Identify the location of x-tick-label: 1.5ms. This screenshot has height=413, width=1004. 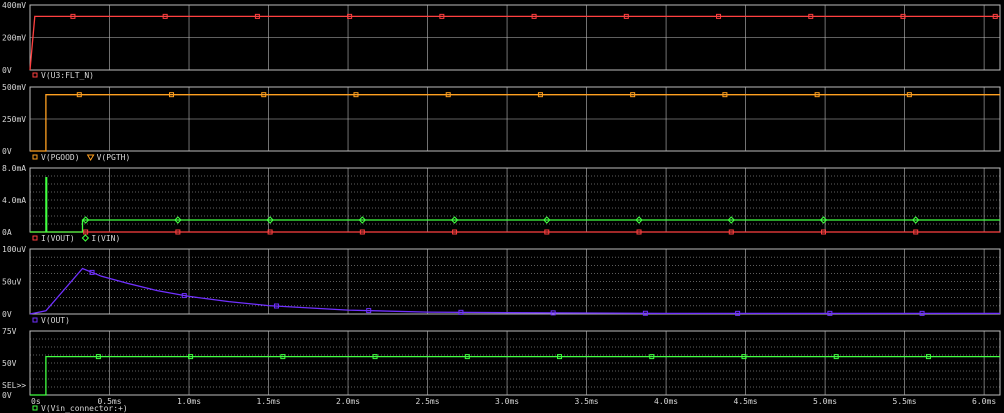
(268, 401).